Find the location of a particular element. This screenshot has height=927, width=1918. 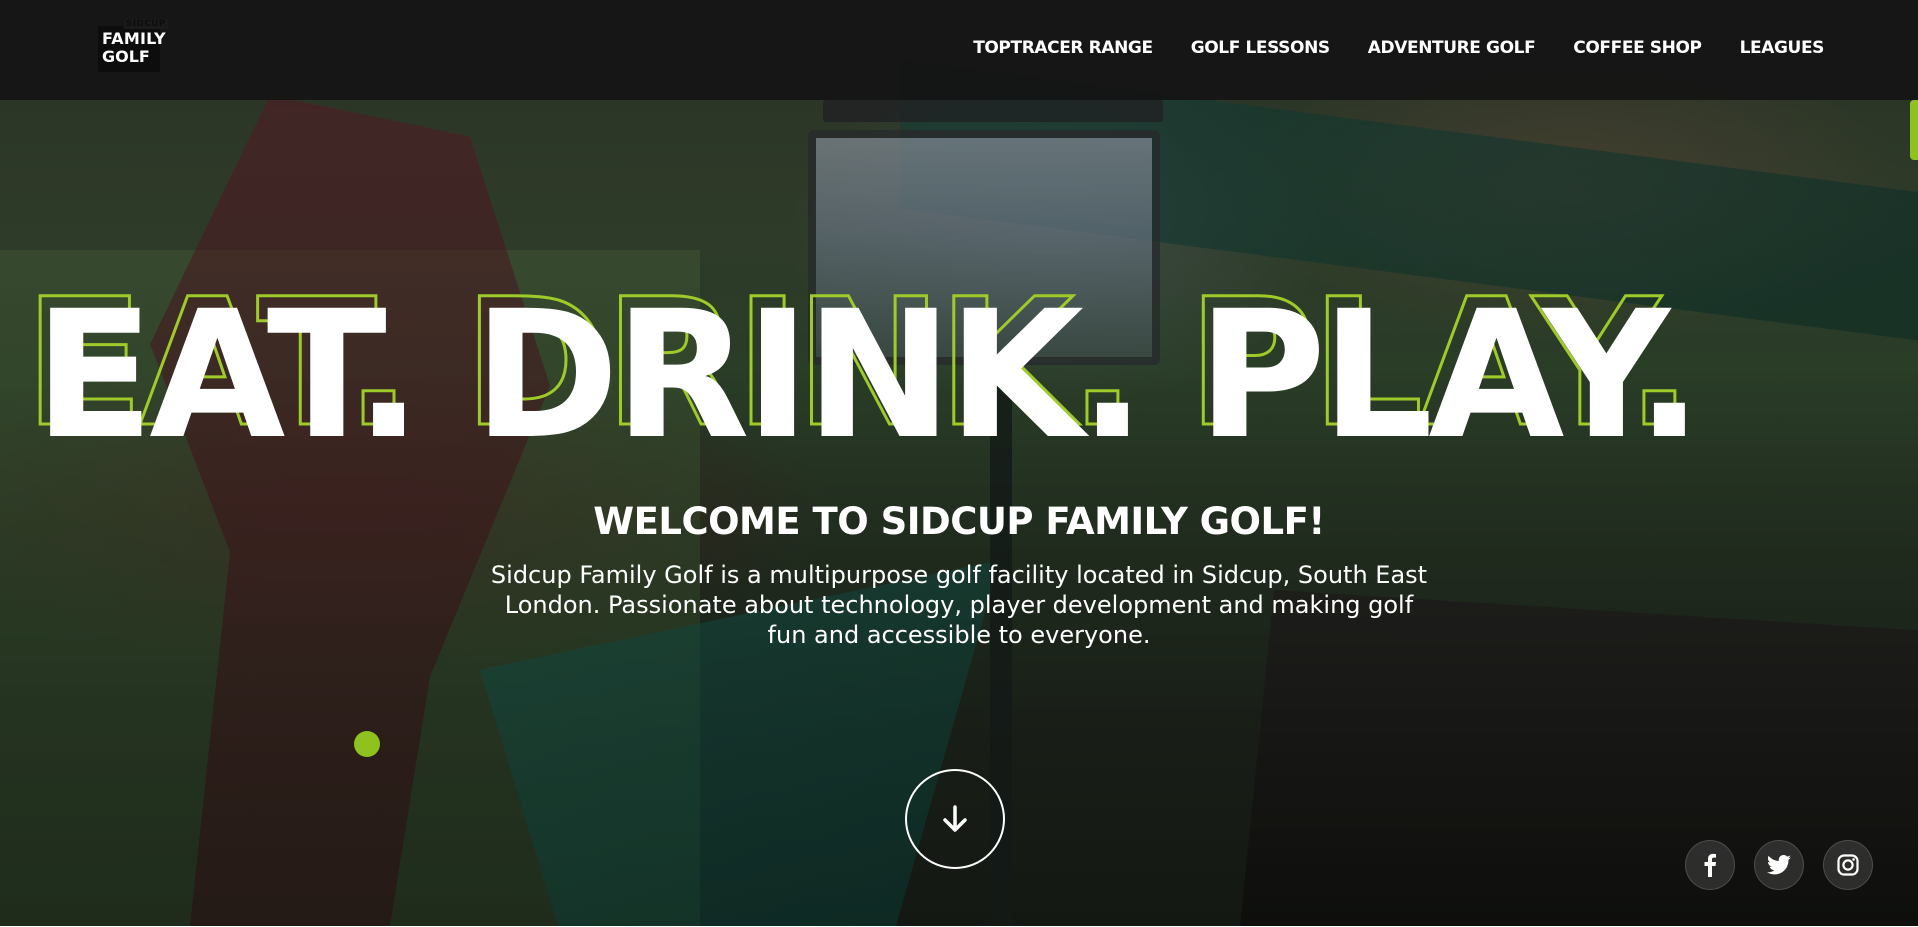

twitter-icon is located at coordinates (1779, 865).